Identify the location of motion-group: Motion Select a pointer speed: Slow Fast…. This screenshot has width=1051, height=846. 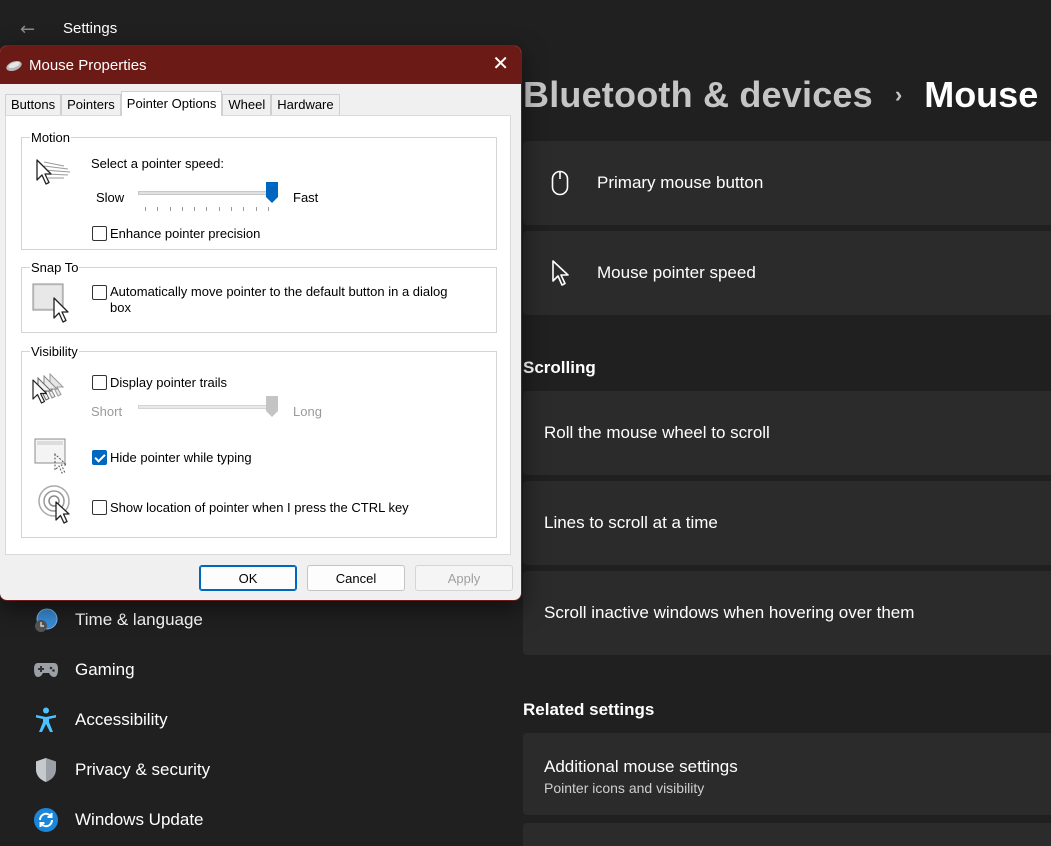
(259, 190).